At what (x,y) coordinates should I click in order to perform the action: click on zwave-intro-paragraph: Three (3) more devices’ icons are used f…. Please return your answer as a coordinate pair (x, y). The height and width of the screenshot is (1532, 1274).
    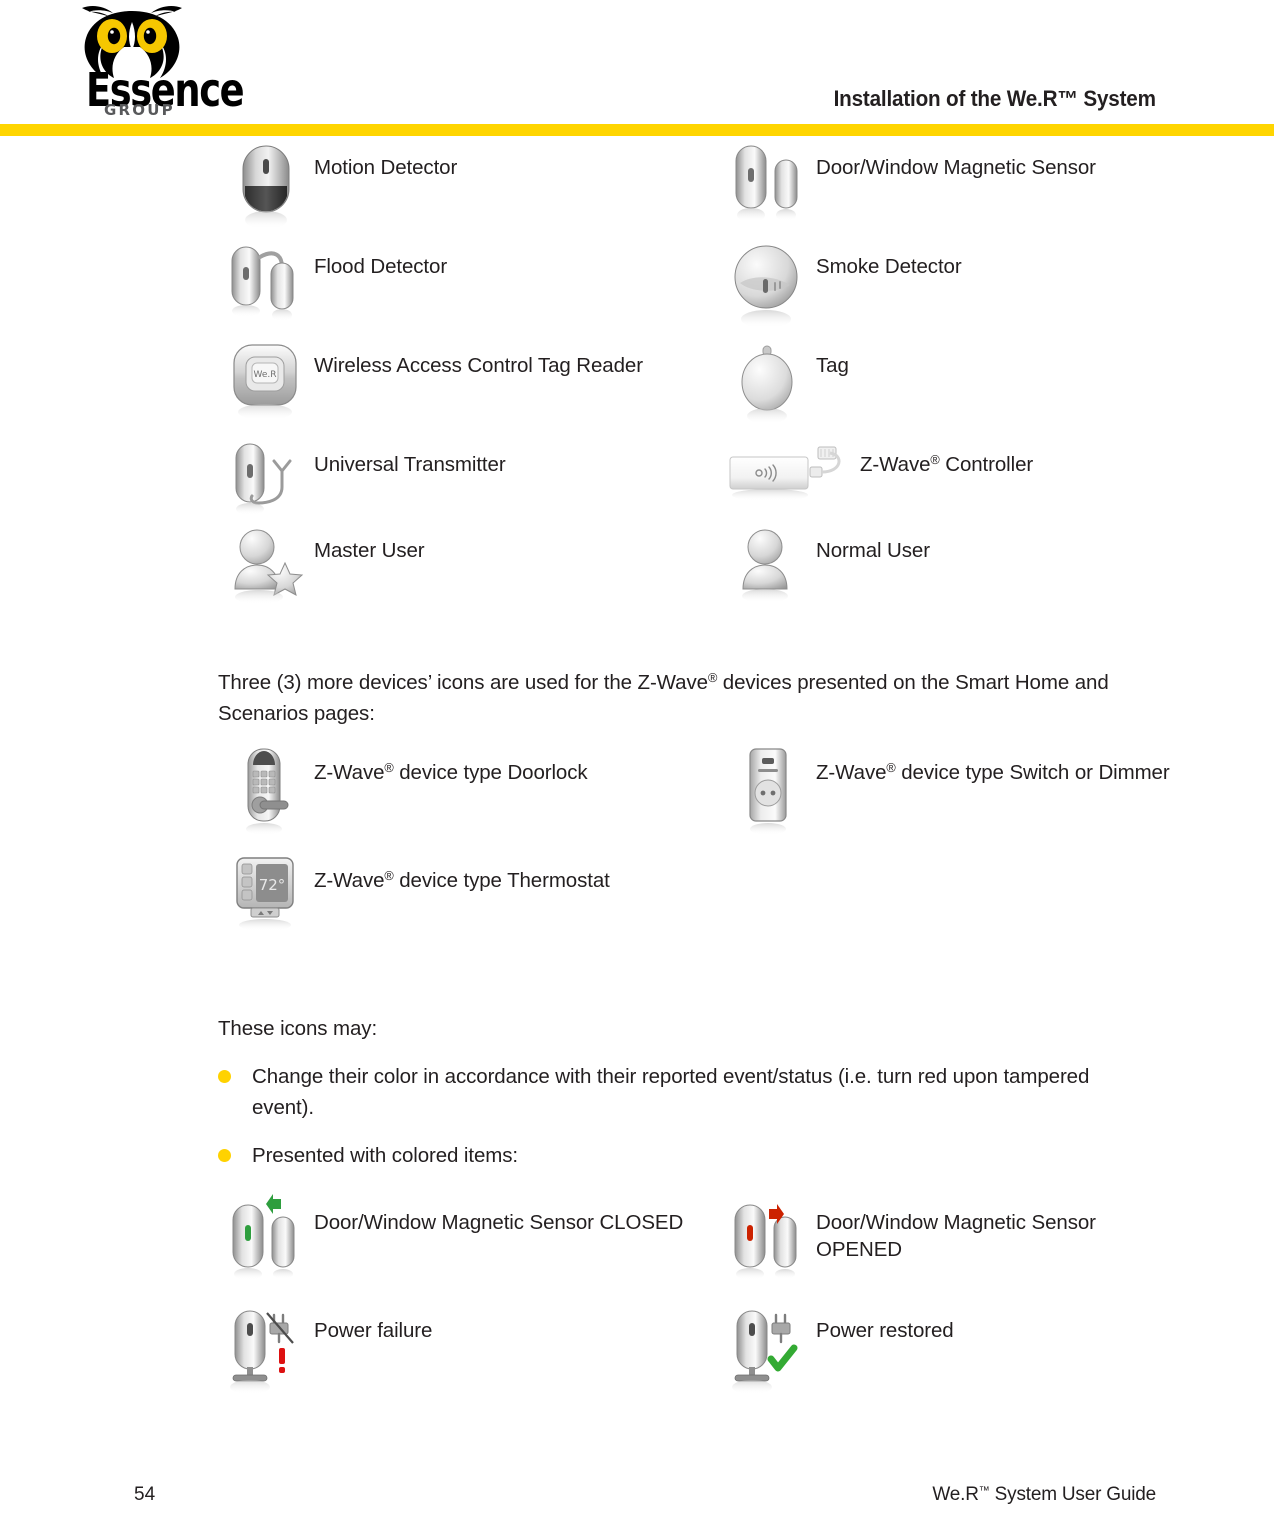
    Looking at the image, I should click on (663, 698).